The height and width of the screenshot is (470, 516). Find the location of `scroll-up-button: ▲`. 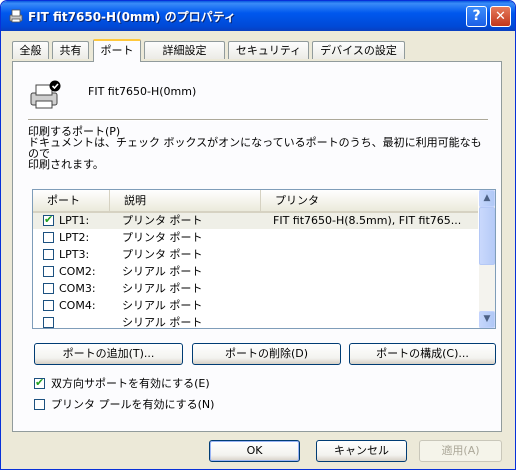

scroll-up-button: ▲ is located at coordinates (487, 198).